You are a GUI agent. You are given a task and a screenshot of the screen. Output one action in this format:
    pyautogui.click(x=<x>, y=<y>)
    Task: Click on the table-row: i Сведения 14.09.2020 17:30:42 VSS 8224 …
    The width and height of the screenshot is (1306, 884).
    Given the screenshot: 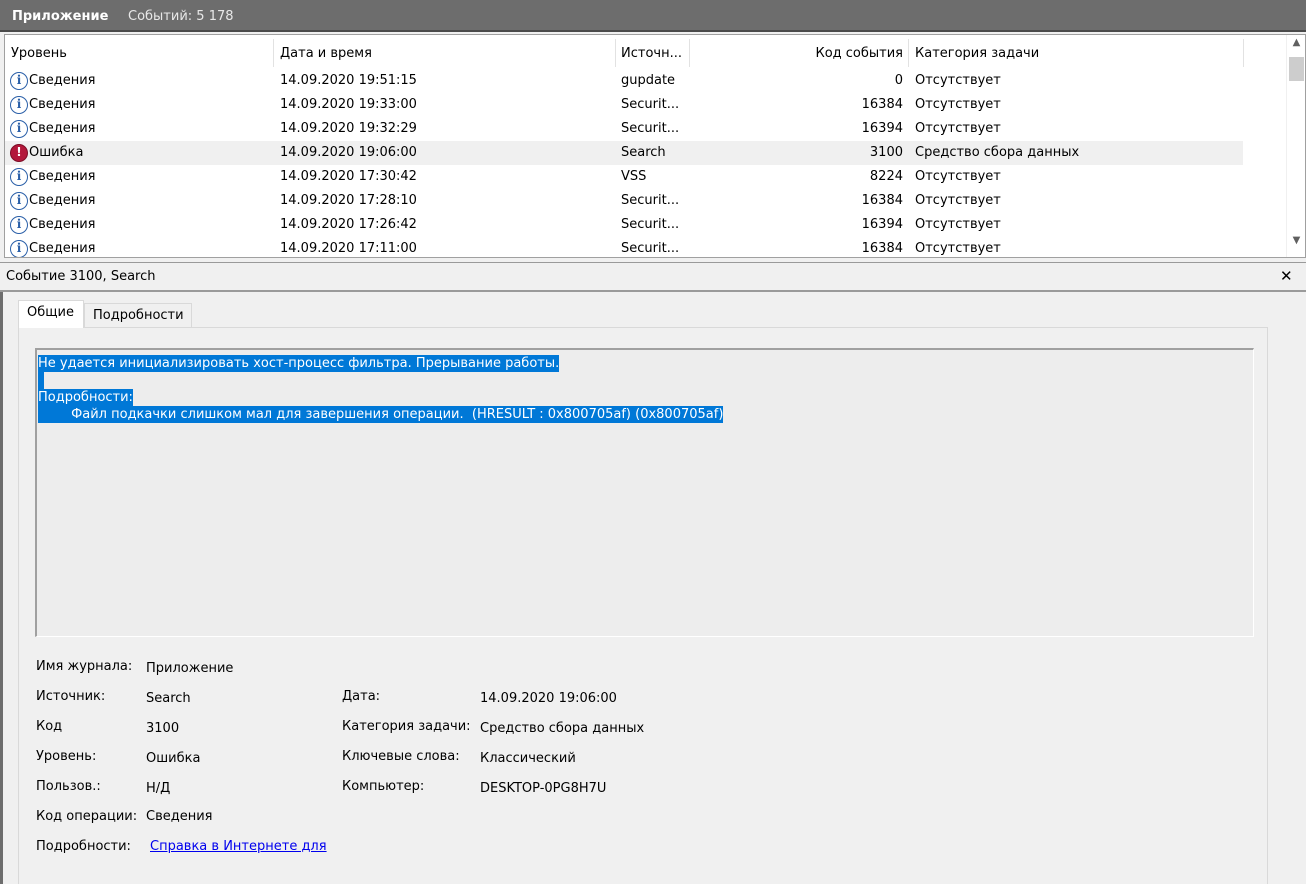 What is the action you would take?
    pyautogui.click(x=624, y=177)
    